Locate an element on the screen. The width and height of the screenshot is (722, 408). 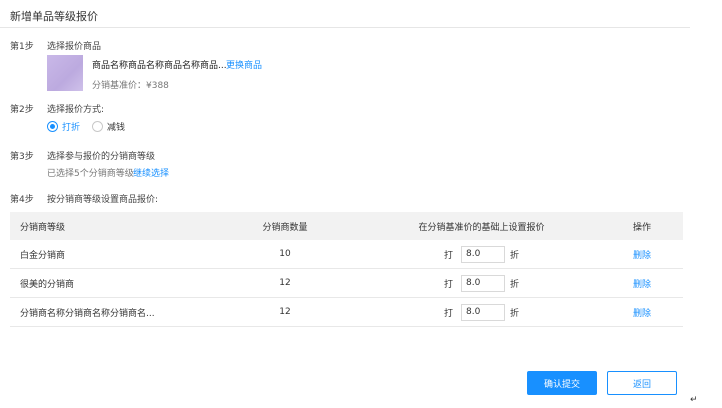
step-1-number: 第1步 is located at coordinates (22, 47).